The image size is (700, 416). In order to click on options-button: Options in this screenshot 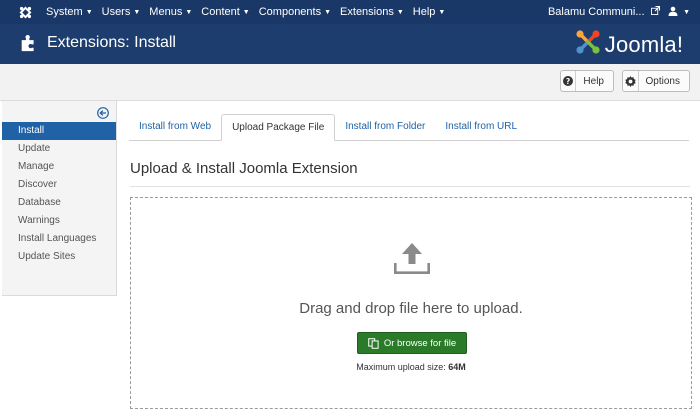, I will do `click(656, 81)`.